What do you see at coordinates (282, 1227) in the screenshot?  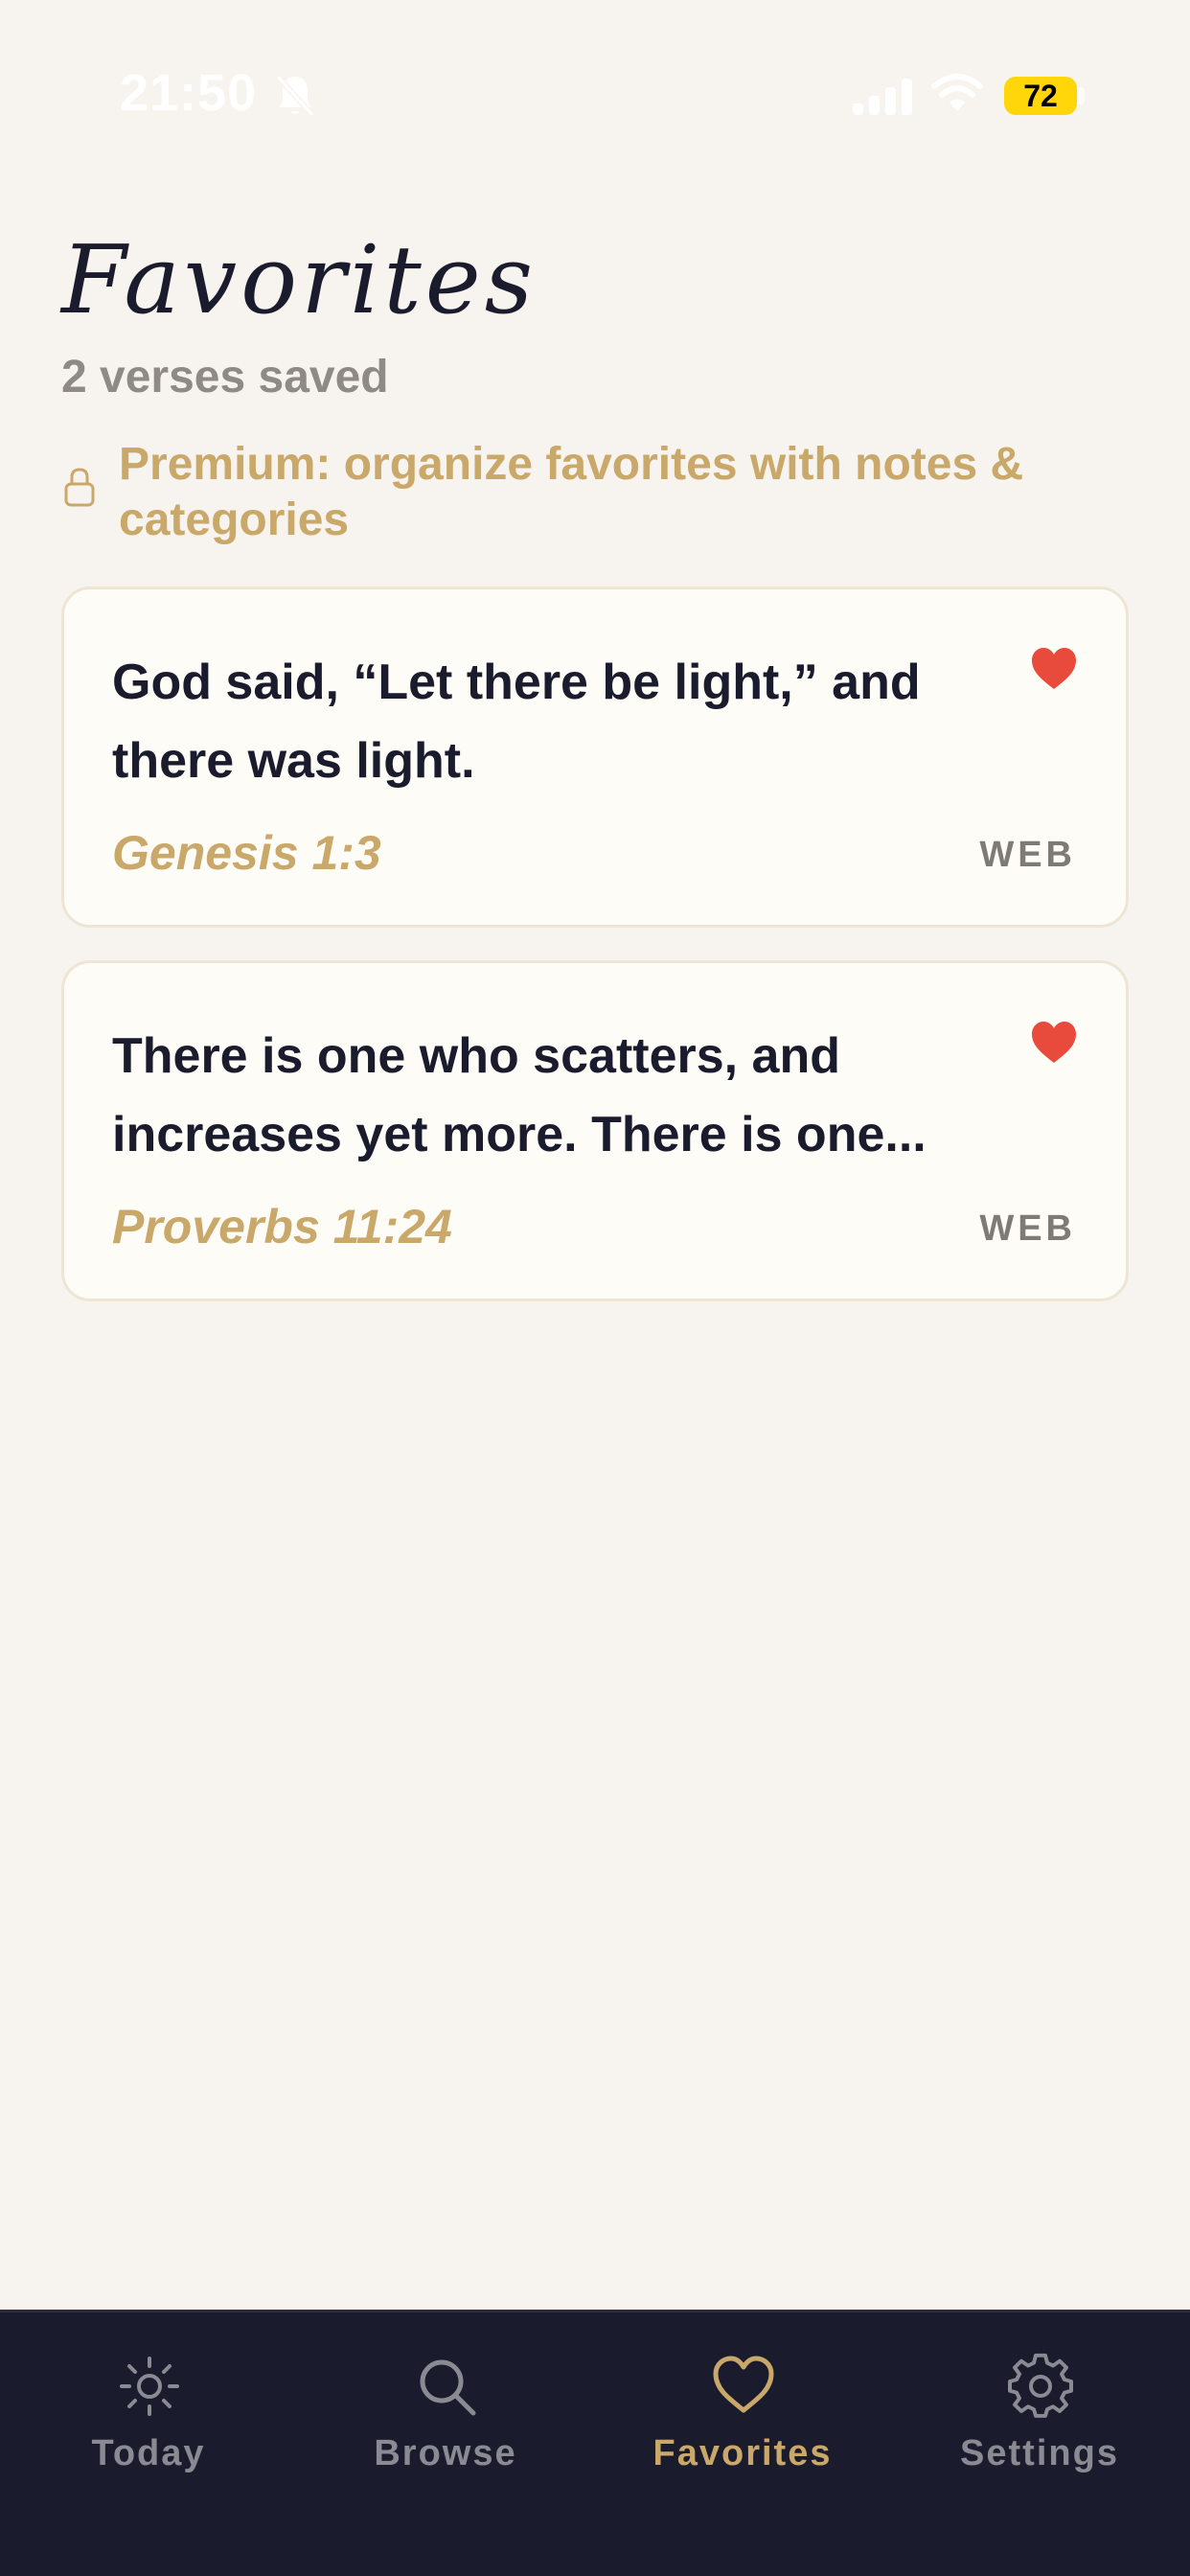 I see `verse-reference: Proverbs 11:24` at bounding box center [282, 1227].